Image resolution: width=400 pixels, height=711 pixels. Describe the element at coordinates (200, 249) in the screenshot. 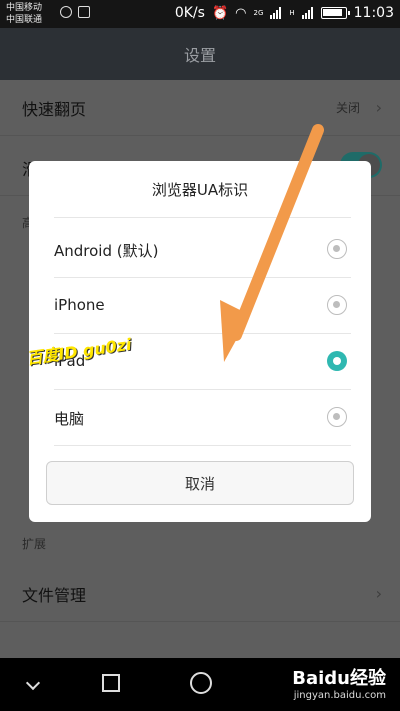

I see `option-android: Android (默认)` at that location.